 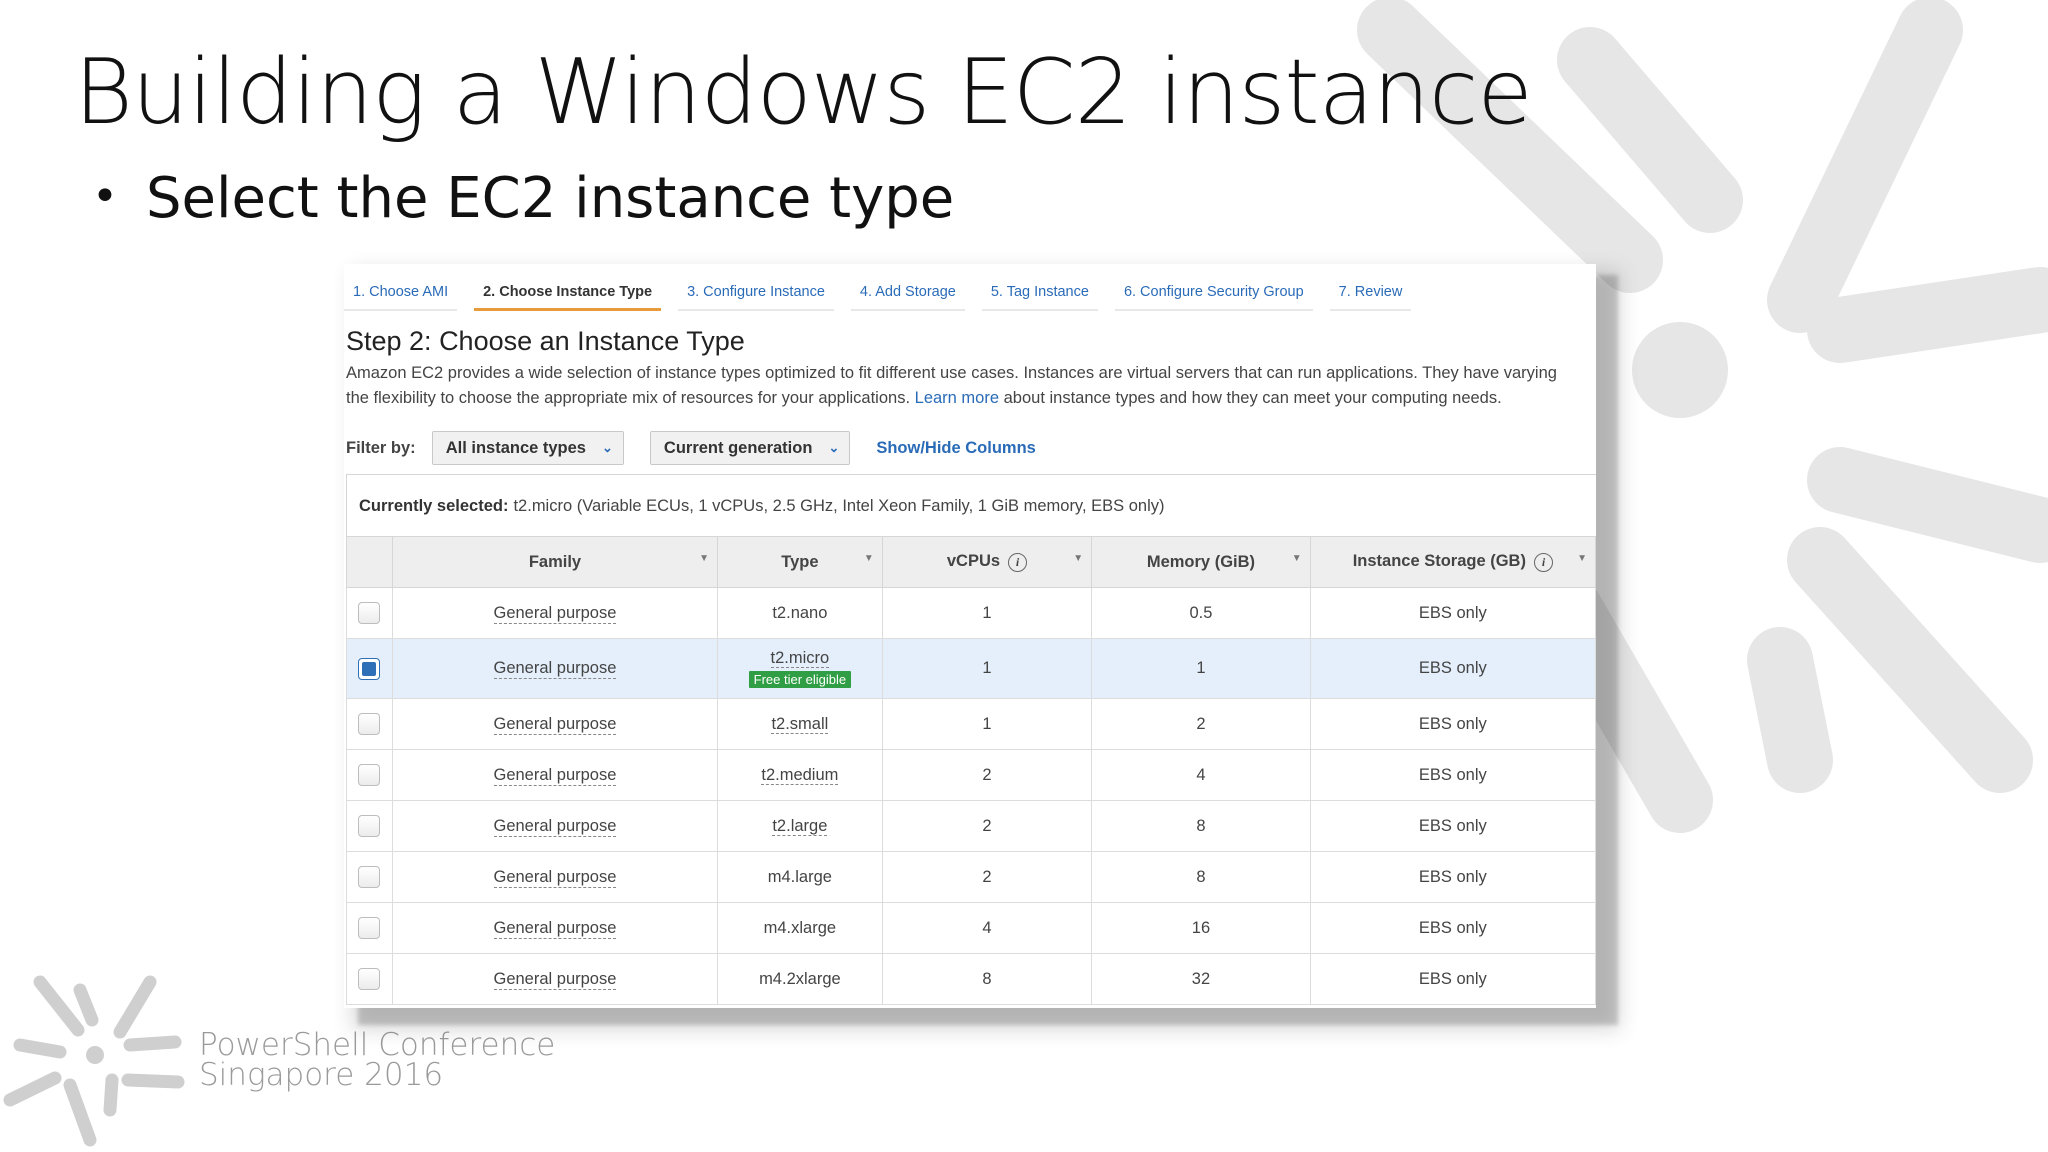 What do you see at coordinates (434, 505) in the screenshot?
I see `currently-selected-label: Currently selected:` at bounding box center [434, 505].